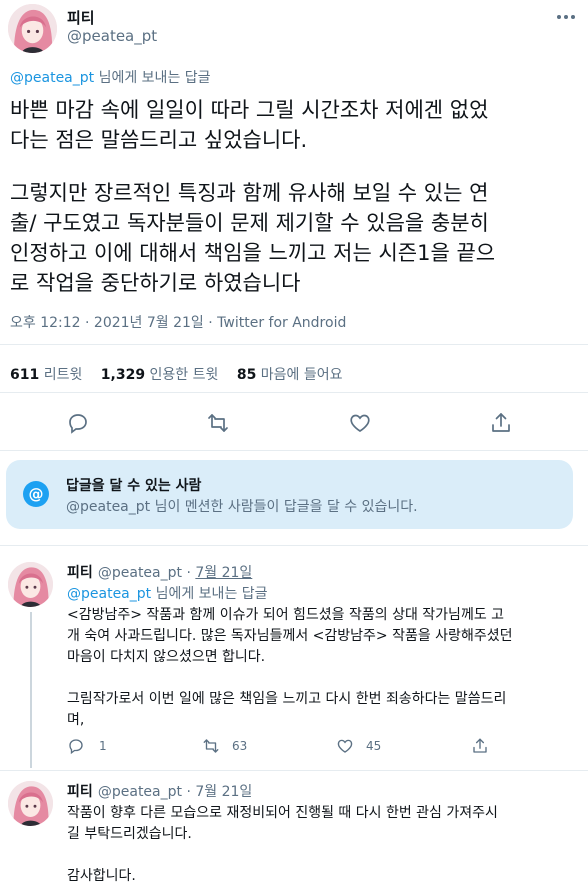 The height and width of the screenshot is (893, 588). What do you see at coordinates (81, 17) in the screenshot?
I see `author-name: 피티` at bounding box center [81, 17].